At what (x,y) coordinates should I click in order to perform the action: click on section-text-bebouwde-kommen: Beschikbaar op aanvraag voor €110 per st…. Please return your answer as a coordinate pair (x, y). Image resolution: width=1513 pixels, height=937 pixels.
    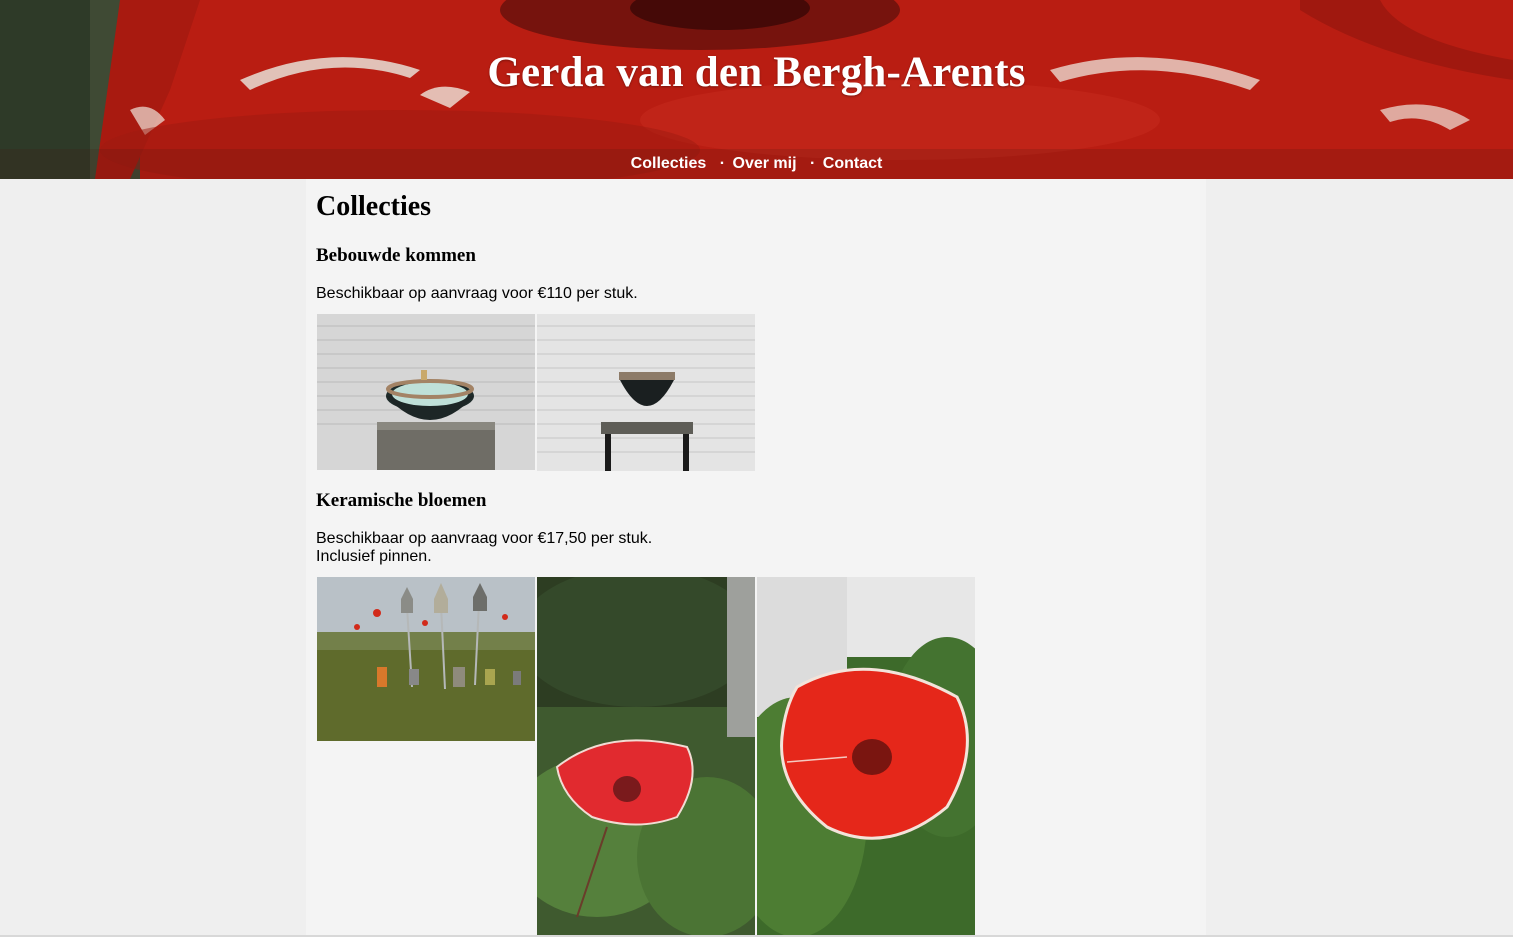
    Looking at the image, I should click on (477, 294).